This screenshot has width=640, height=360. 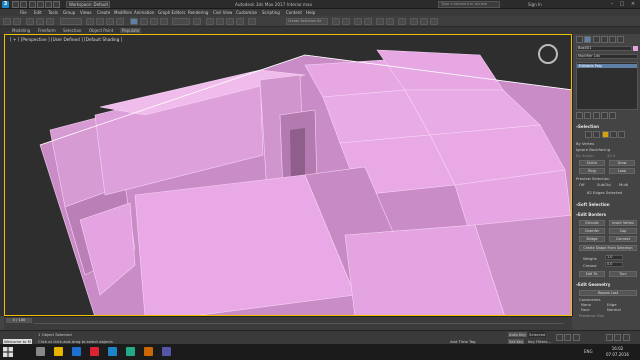 I want to click on menu-group: Group, so click(x=69, y=12).